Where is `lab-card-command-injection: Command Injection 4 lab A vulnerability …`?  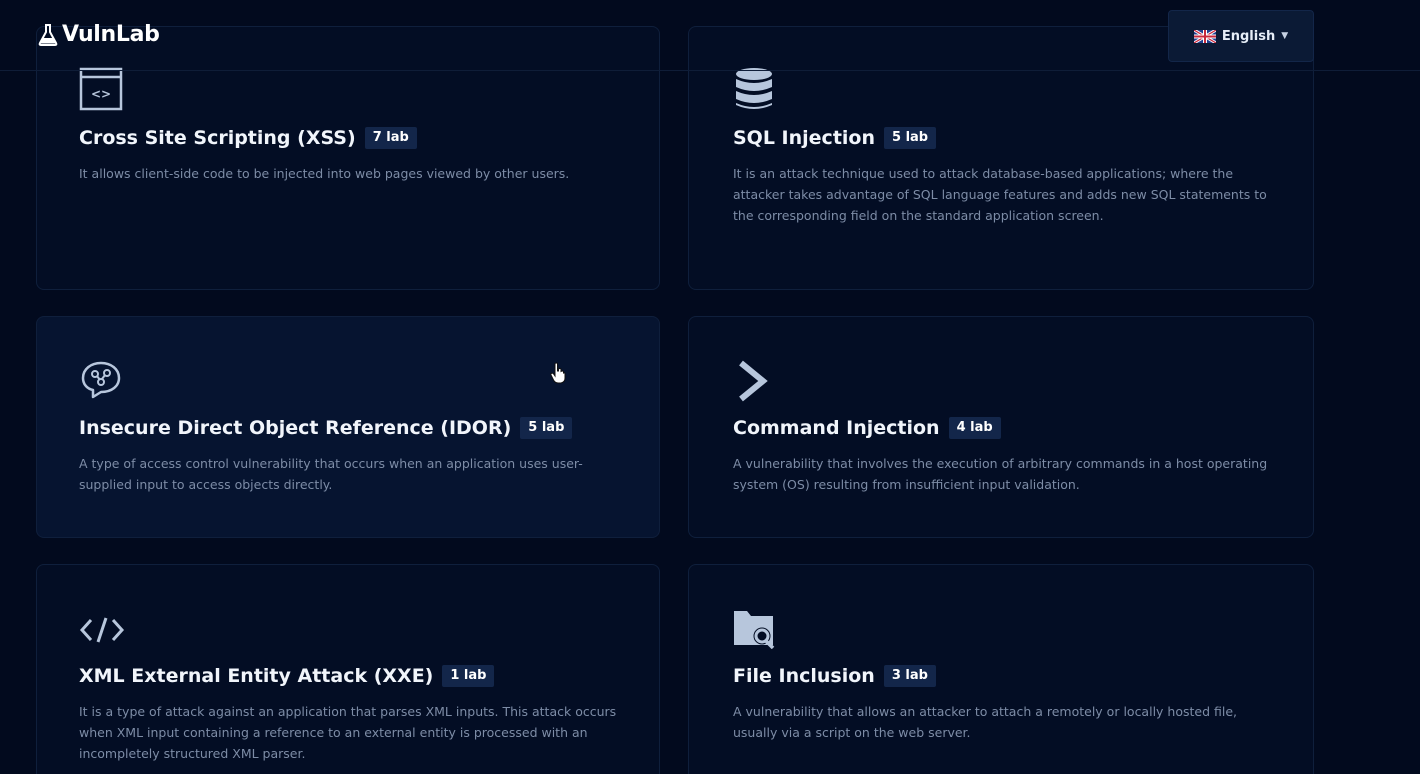 lab-card-command-injection: Command Injection 4 lab A vulnerability … is located at coordinates (1001, 427).